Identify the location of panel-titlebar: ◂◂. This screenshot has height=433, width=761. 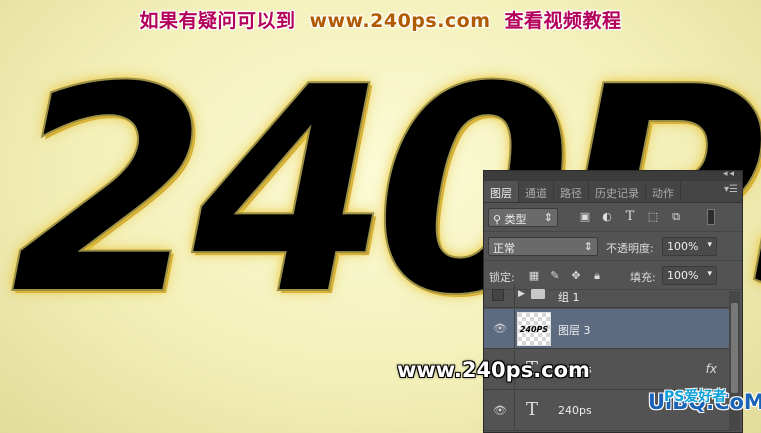
(613, 175).